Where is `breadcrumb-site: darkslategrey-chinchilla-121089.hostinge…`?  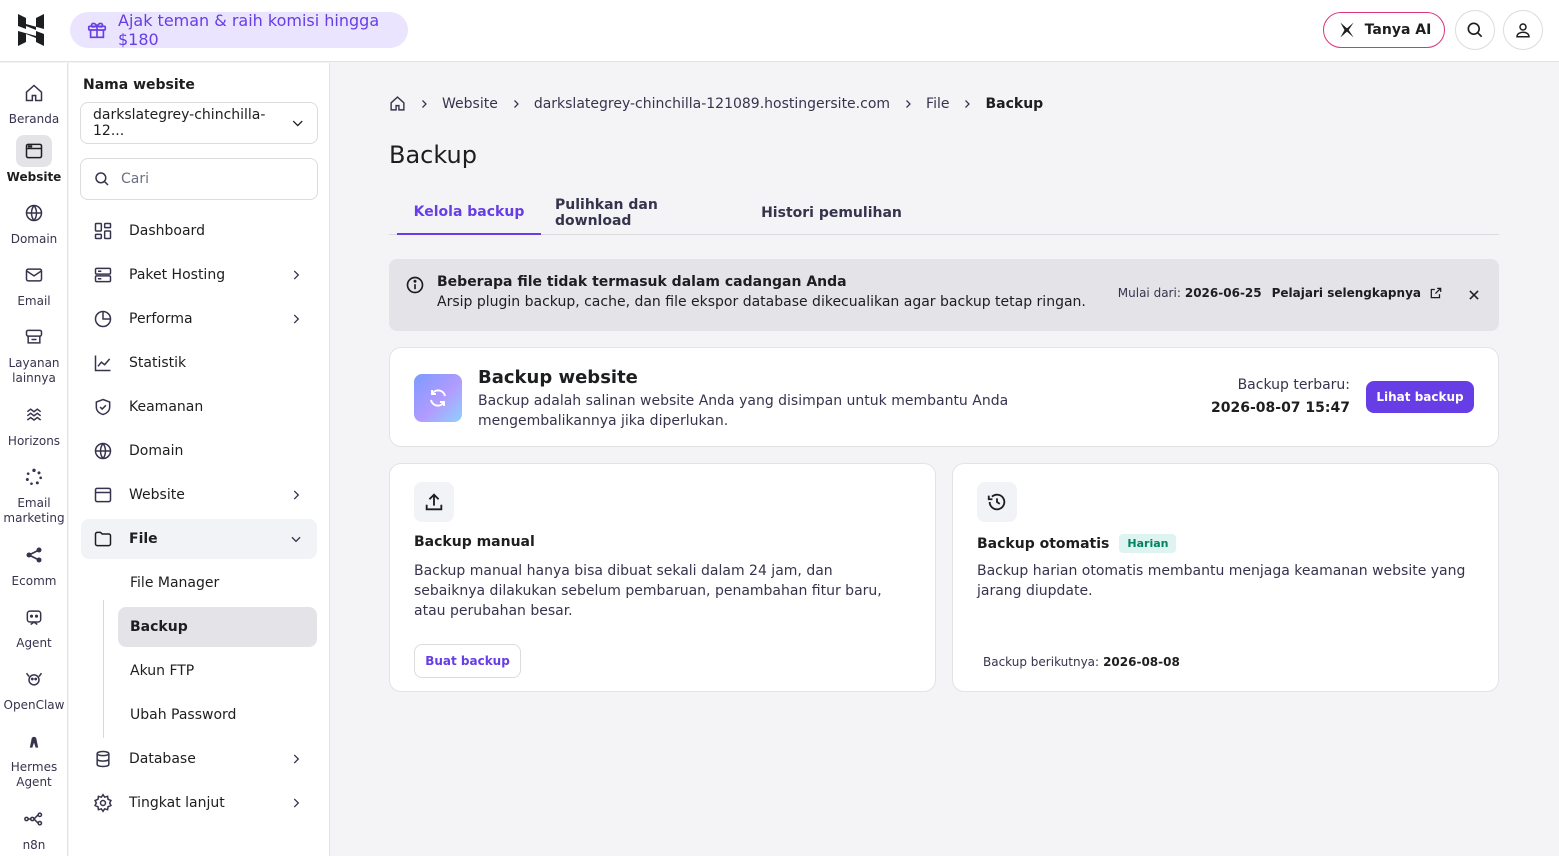 breadcrumb-site: darkslategrey-chinchilla-121089.hostinge… is located at coordinates (712, 104).